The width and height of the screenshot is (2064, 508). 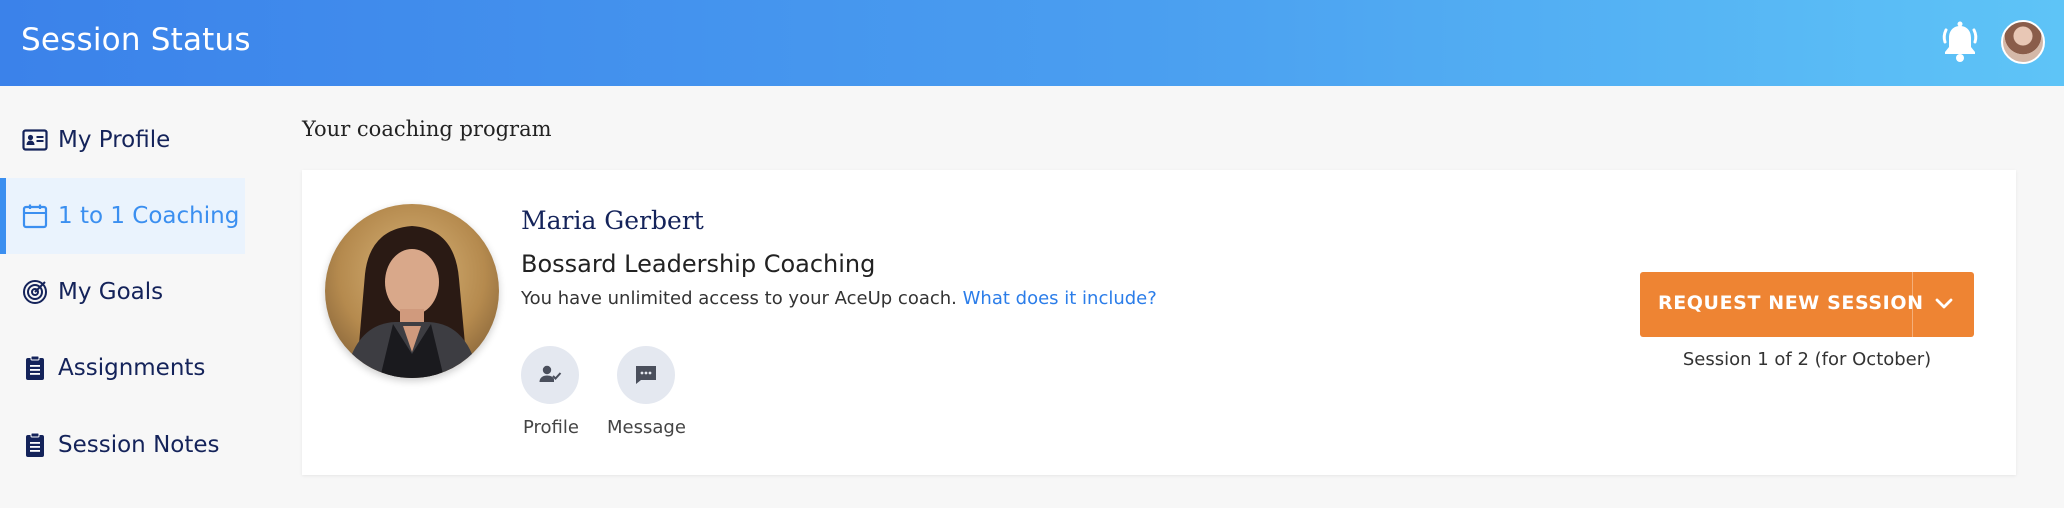 I want to click on sidebar-item-label: My Goals, so click(x=111, y=292).